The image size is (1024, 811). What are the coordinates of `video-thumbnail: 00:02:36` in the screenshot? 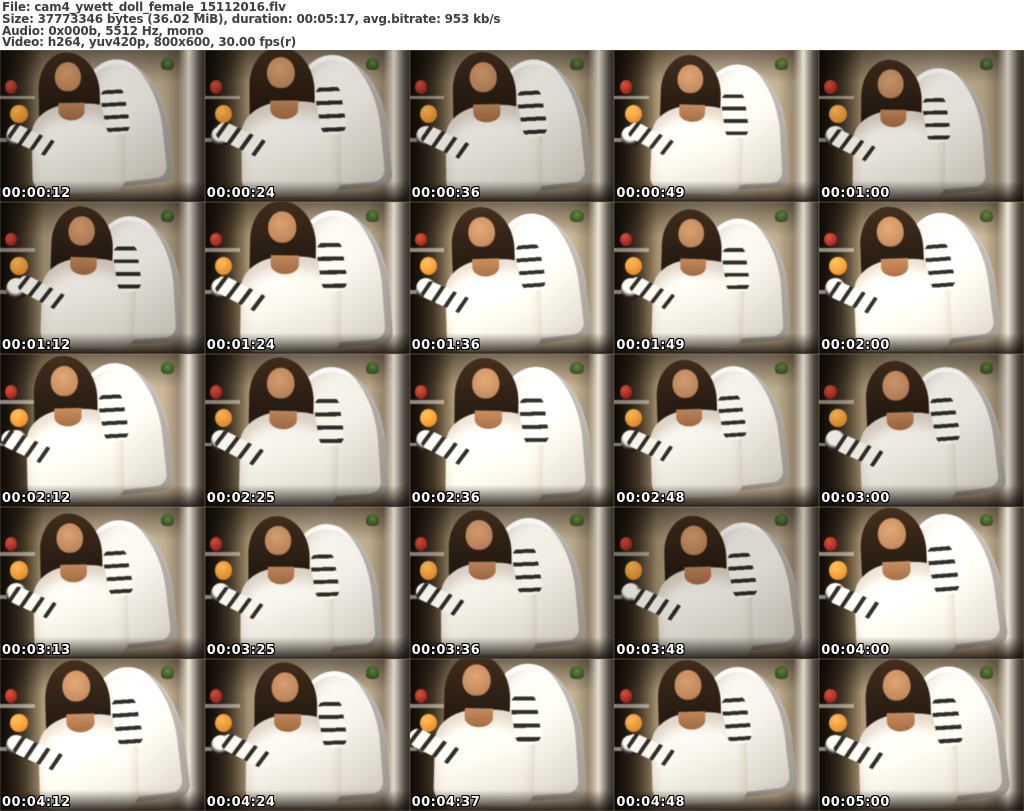 It's located at (512, 430).